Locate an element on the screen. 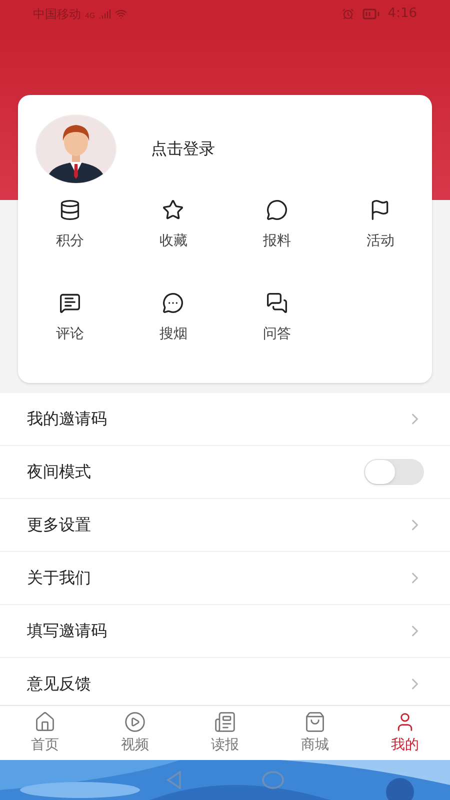  play-icon is located at coordinates (135, 721).